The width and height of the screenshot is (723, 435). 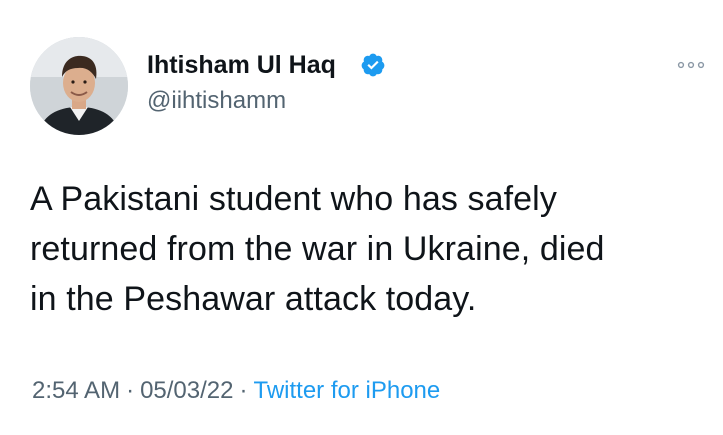 I want to click on tweet-text-line: in the Peshawar attack today., so click(x=253, y=299).